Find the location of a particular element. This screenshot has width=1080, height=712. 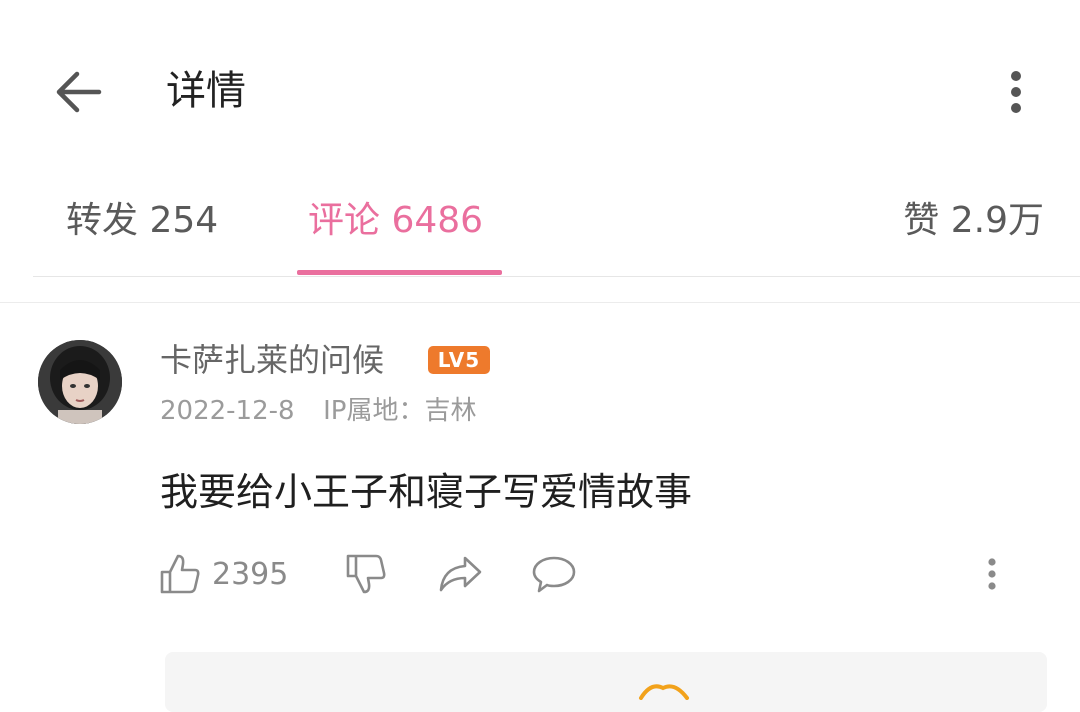

more-options-button is located at coordinates (1016, 92).